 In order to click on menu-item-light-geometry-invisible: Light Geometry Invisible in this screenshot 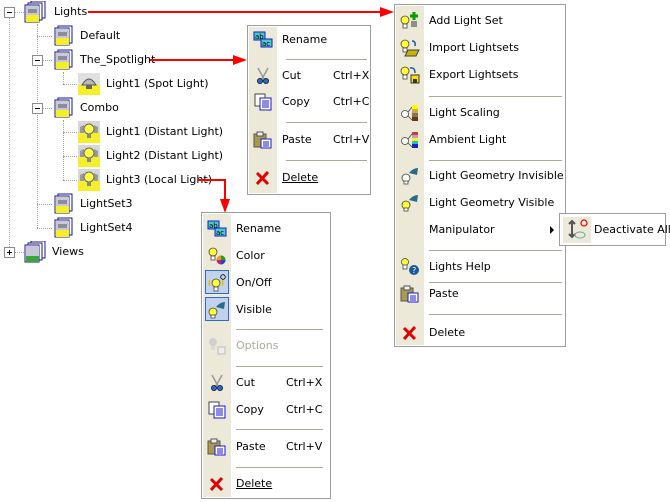, I will do `click(480, 176)`.